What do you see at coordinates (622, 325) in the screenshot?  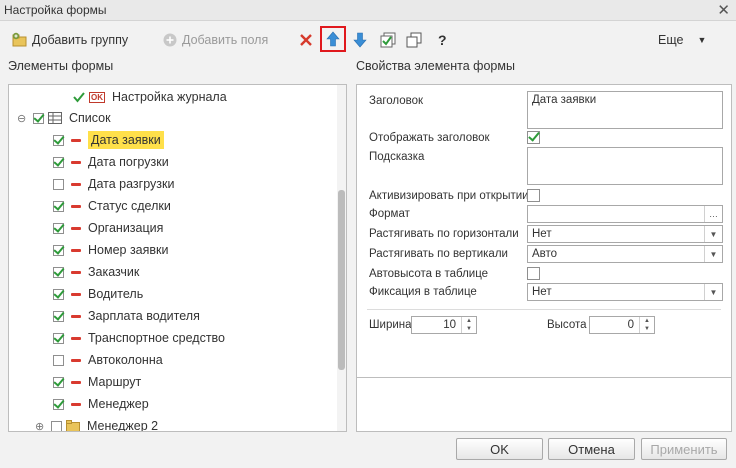 I see `height-spinner: 0 ▲ ▼` at bounding box center [622, 325].